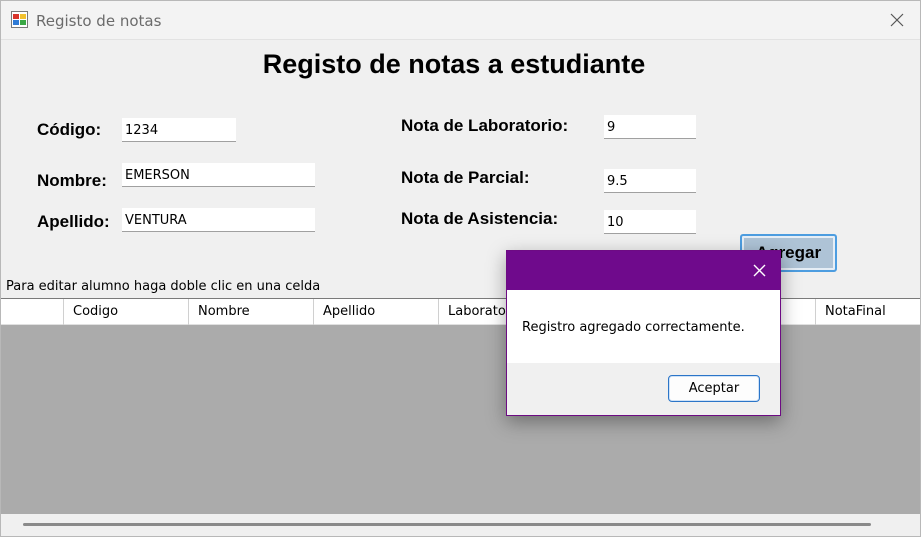 The width and height of the screenshot is (921, 537). Describe the element at coordinates (868, 312) in the screenshot. I see `column-header-notafinal: NotaFinal` at that location.